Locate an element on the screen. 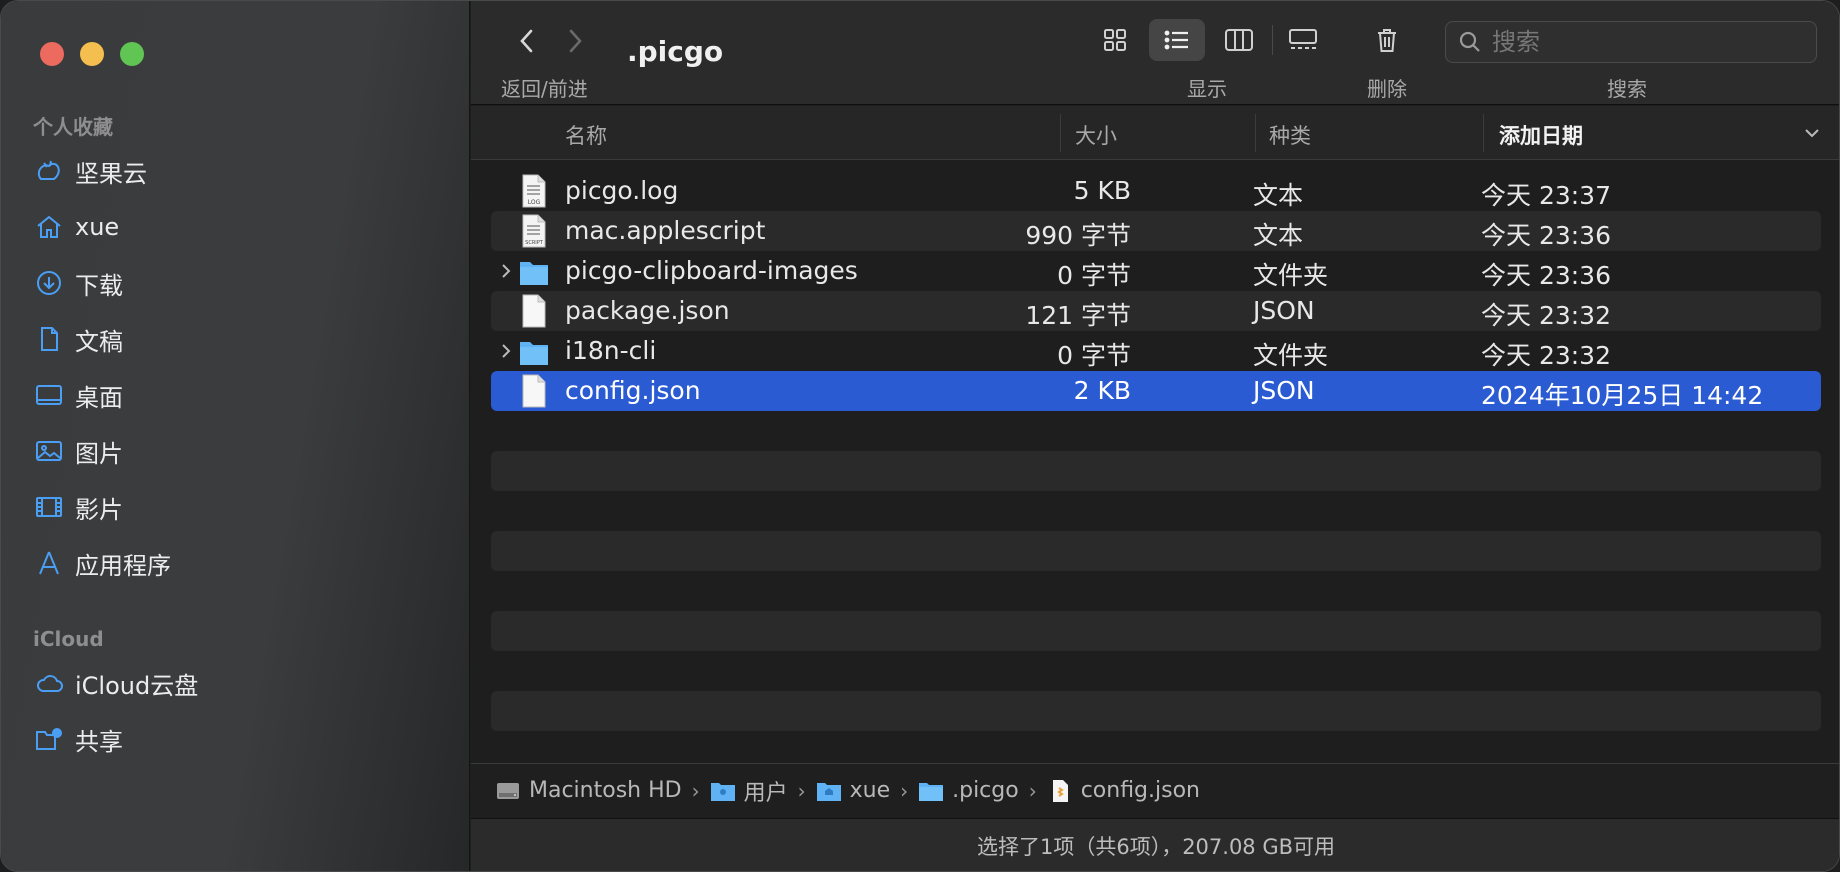  back-button is located at coordinates (527, 41).